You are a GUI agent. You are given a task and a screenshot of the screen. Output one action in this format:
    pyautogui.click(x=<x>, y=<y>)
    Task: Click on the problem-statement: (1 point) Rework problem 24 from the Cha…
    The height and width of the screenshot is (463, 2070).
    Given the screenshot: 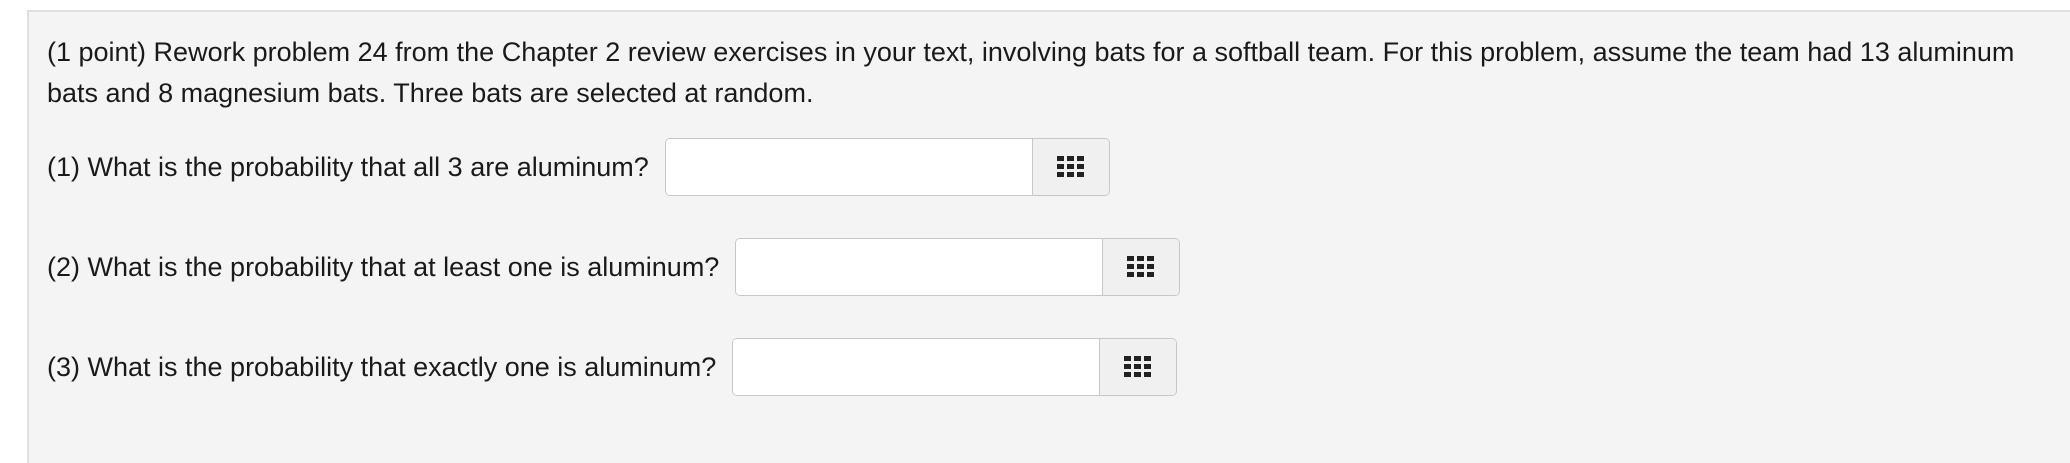 What is the action you would take?
    pyautogui.click(x=1031, y=72)
    